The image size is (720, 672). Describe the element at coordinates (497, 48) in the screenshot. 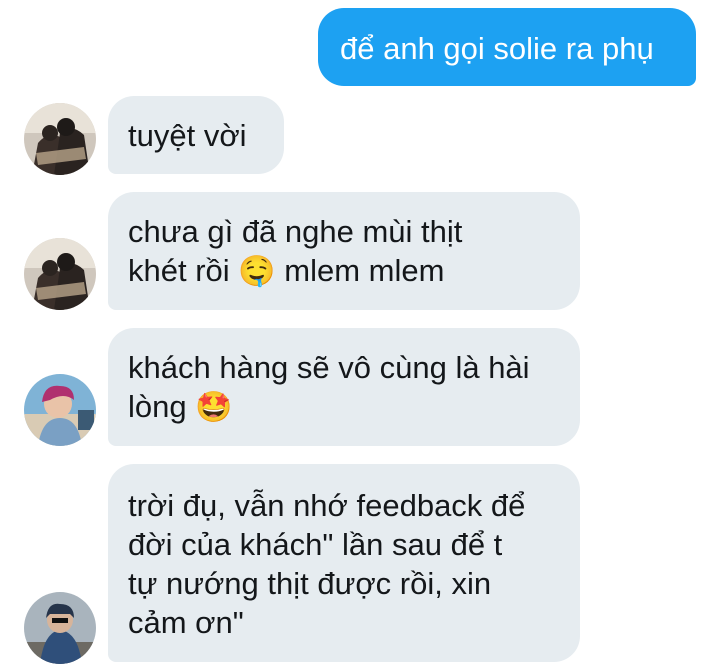

I see `message-text: để anh gọi solie ra phụ` at that location.